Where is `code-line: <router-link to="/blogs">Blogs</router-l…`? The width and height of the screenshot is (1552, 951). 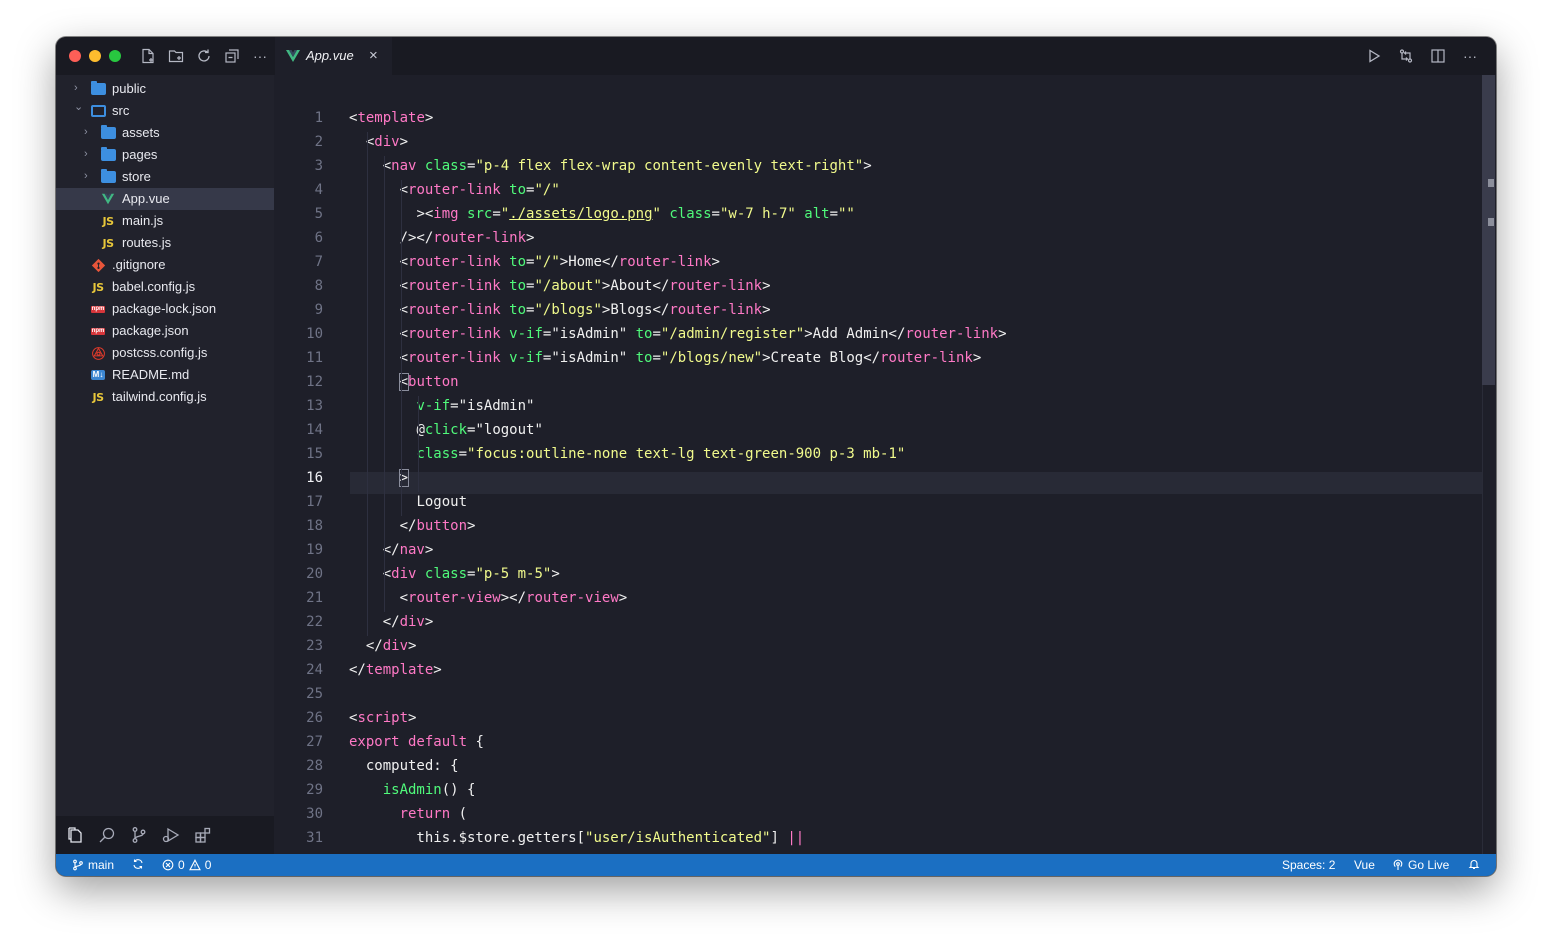
code-line: <router-link to="/blogs">Blogs</router-l… is located at coordinates (560, 310).